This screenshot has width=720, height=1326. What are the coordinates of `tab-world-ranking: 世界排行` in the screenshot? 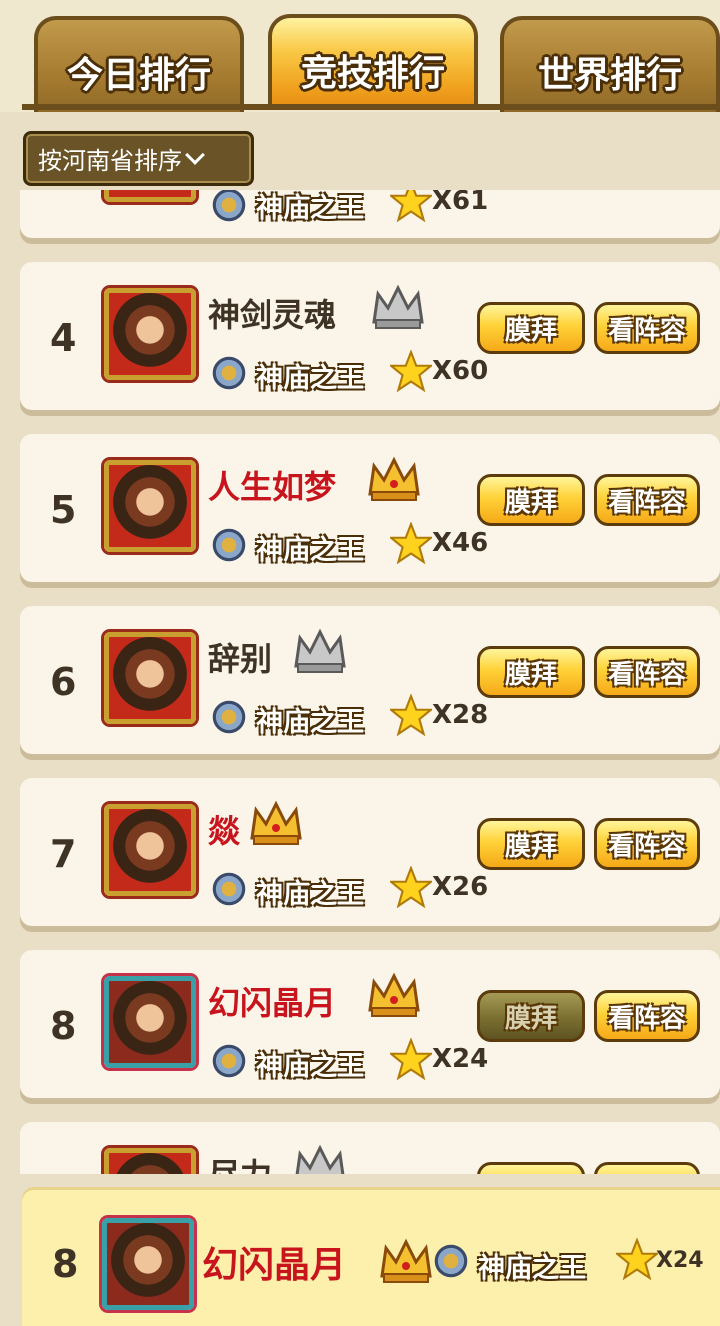 It's located at (610, 64).